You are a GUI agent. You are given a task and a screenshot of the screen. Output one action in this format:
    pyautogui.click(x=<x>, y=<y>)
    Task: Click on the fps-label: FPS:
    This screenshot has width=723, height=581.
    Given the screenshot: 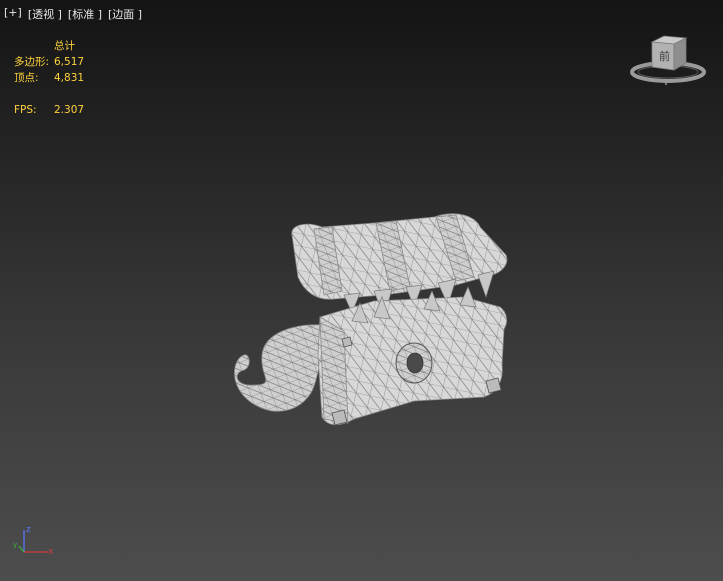 What is the action you would take?
    pyautogui.click(x=25, y=110)
    